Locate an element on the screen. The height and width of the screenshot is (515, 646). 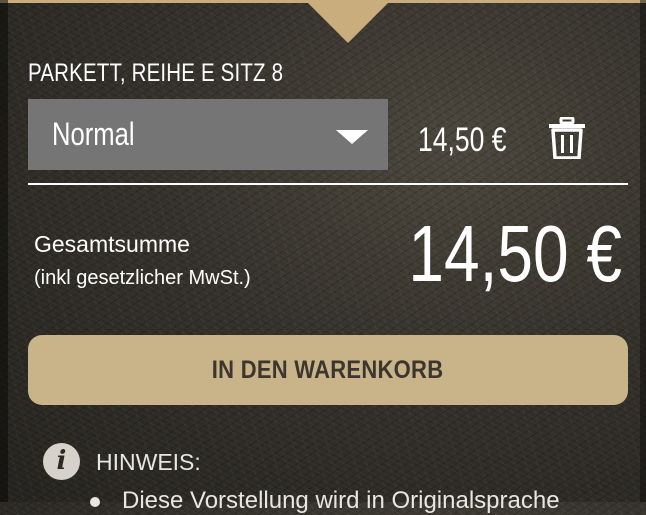
divider is located at coordinates (328, 184).